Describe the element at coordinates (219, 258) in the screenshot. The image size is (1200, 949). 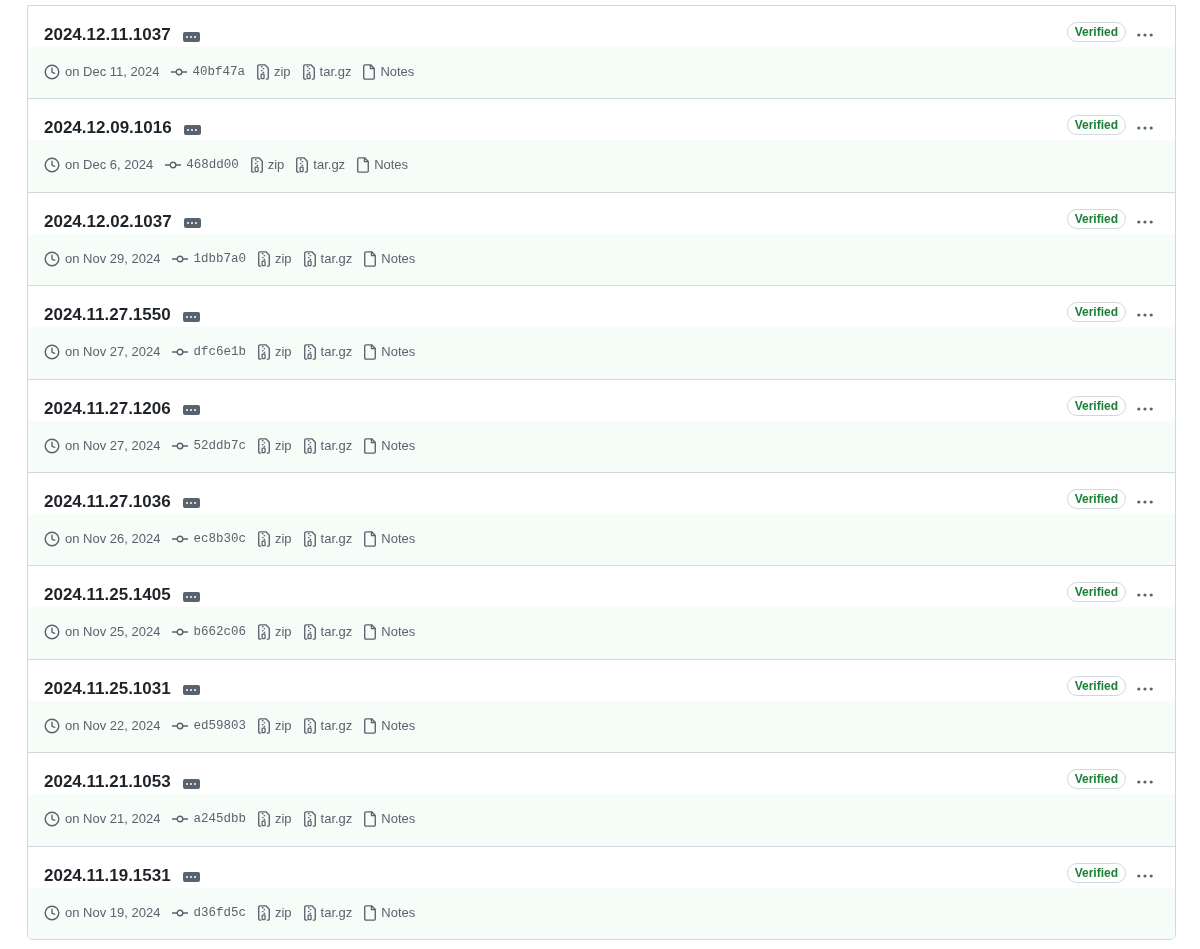
I see `commit-hash-link: 1dbb7a0` at that location.